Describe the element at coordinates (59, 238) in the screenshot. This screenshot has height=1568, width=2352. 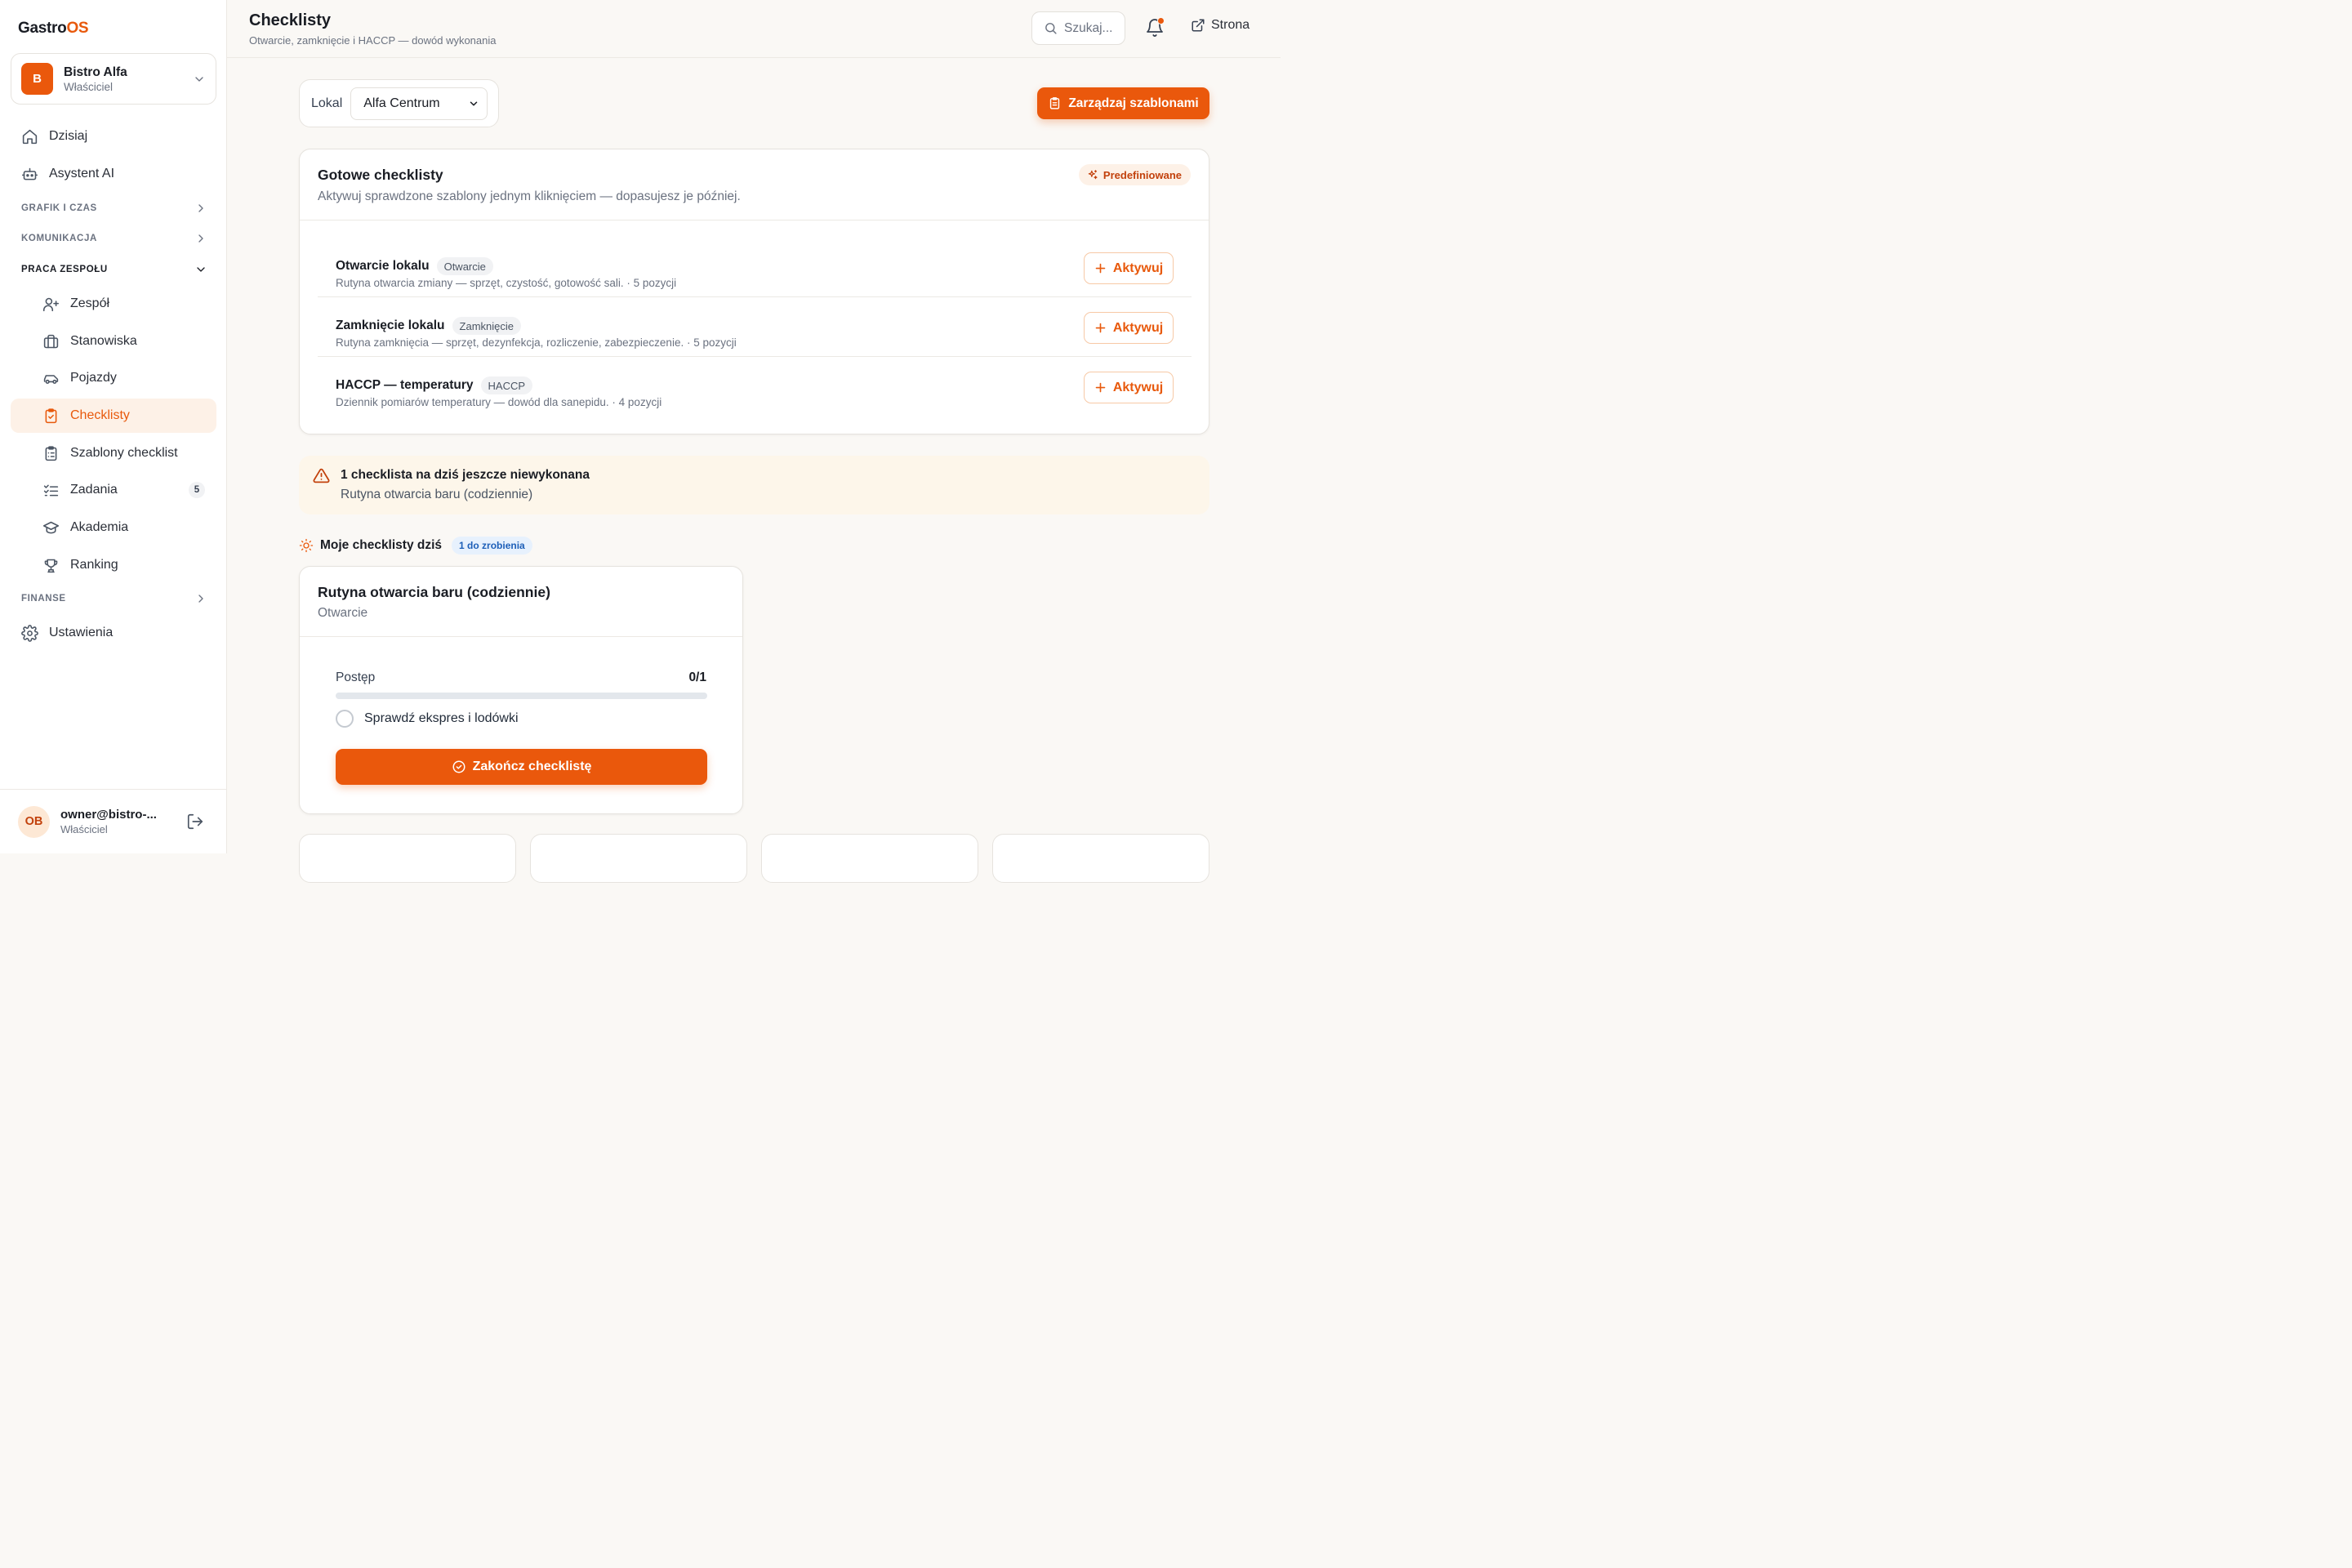
I see `nav-section-label: KOMUNIKACJA` at that location.